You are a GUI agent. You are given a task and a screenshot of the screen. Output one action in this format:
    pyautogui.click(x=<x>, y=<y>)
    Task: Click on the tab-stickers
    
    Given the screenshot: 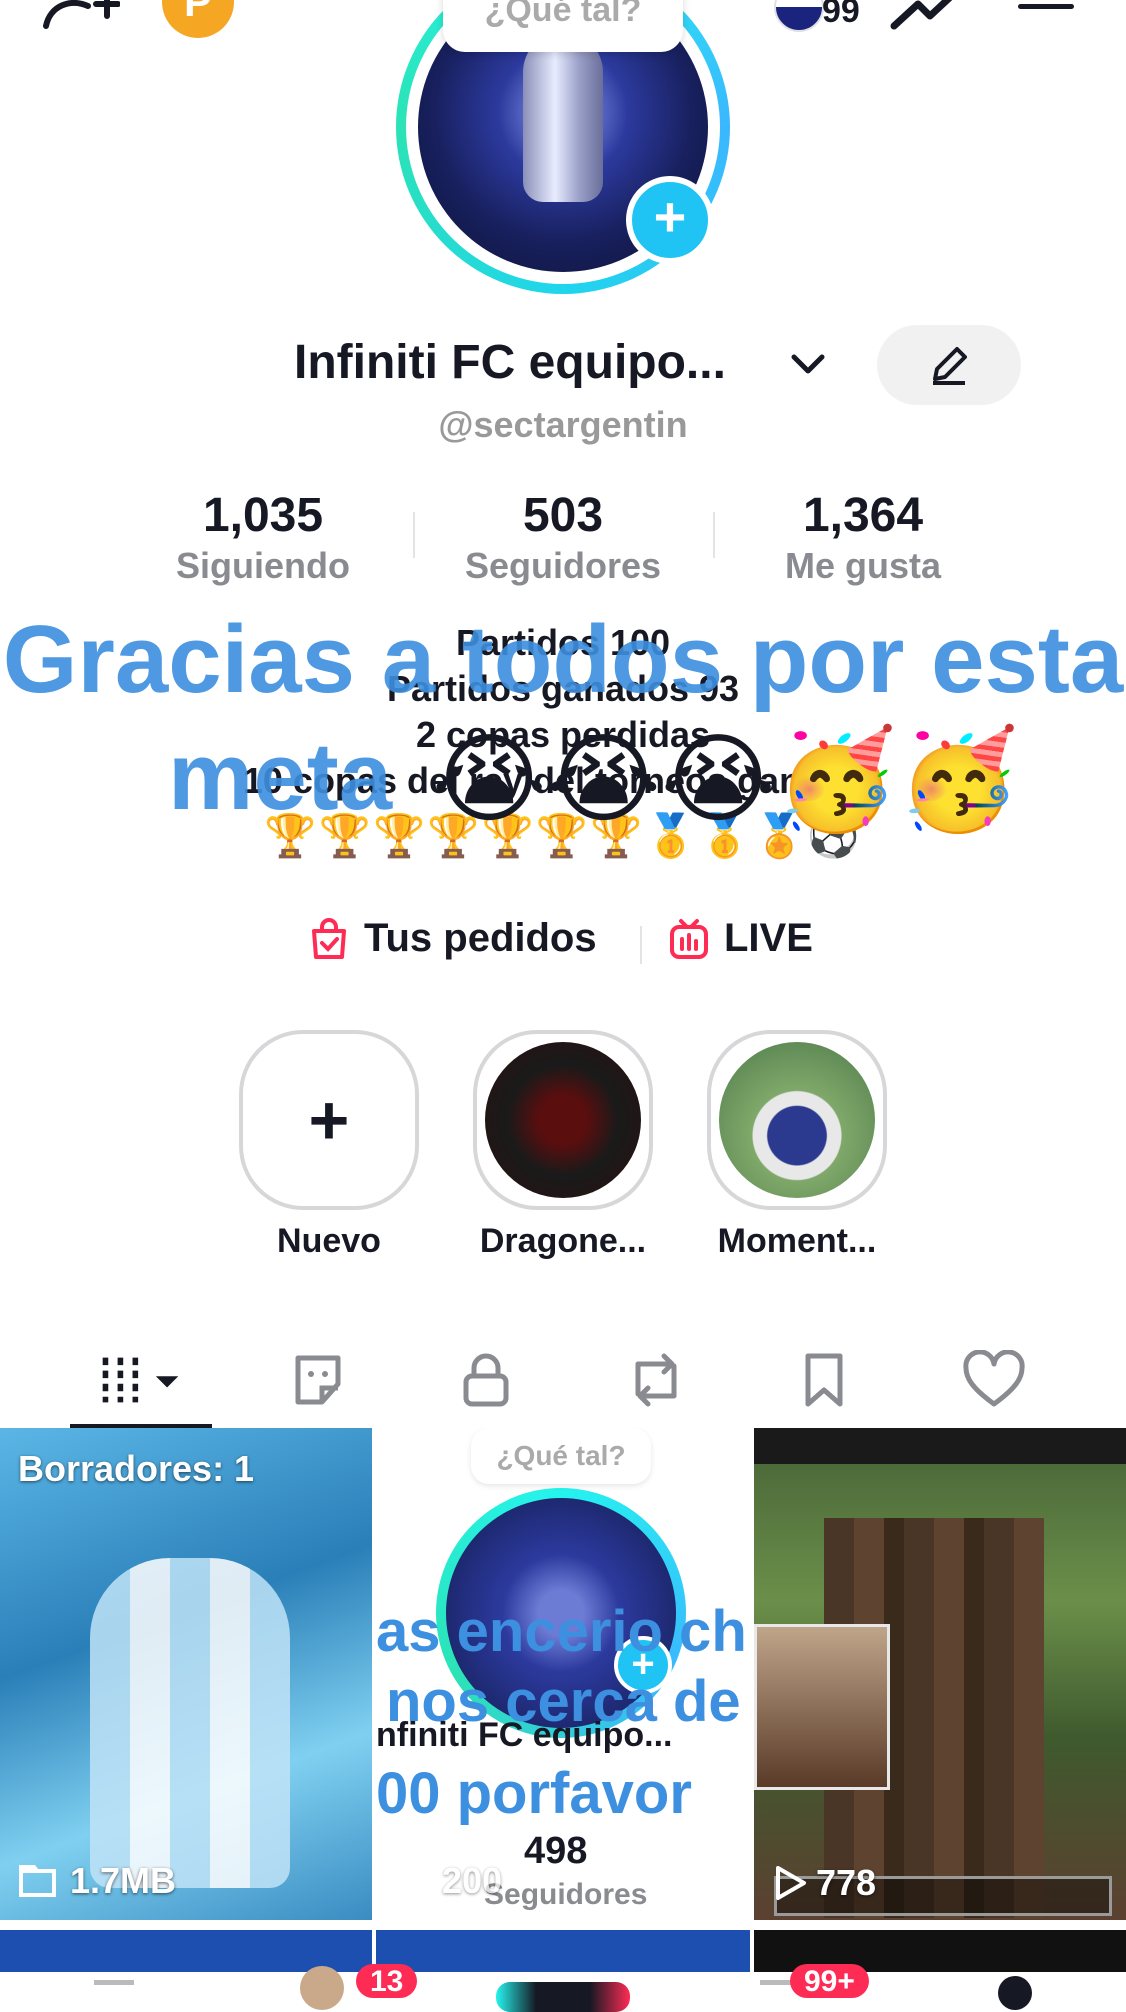 What is the action you would take?
    pyautogui.click(x=318, y=1380)
    